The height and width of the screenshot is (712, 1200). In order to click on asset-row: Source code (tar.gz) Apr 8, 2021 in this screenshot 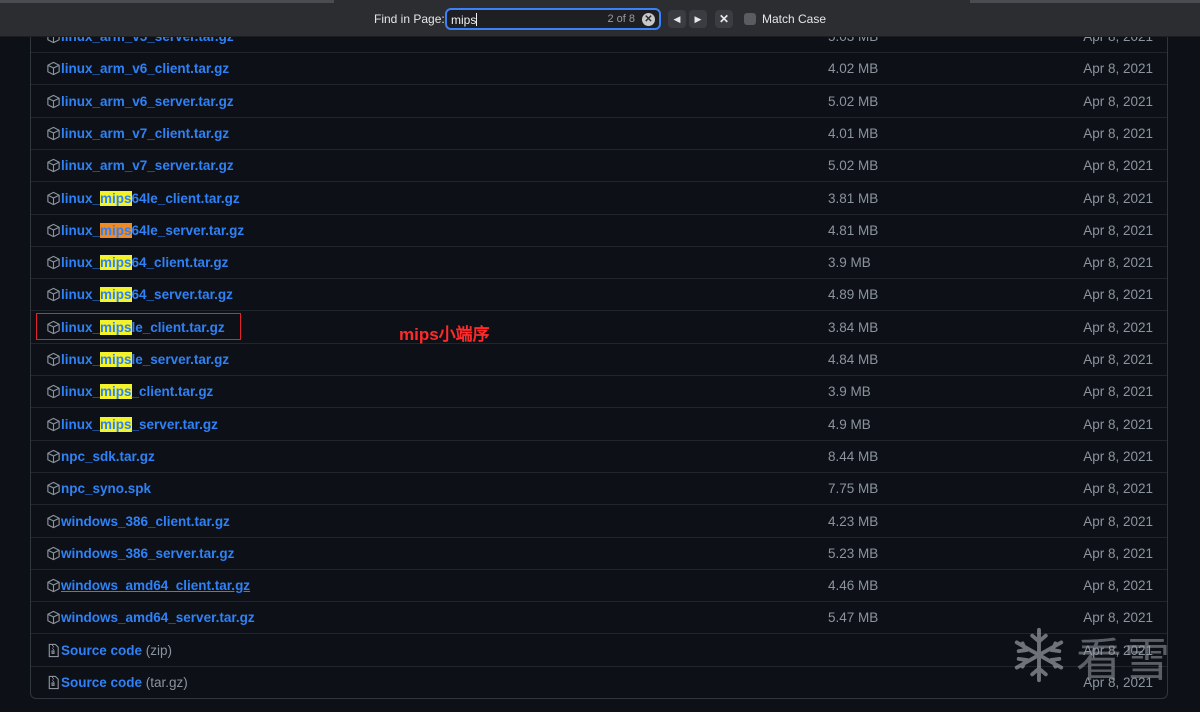, I will do `click(599, 683)`.